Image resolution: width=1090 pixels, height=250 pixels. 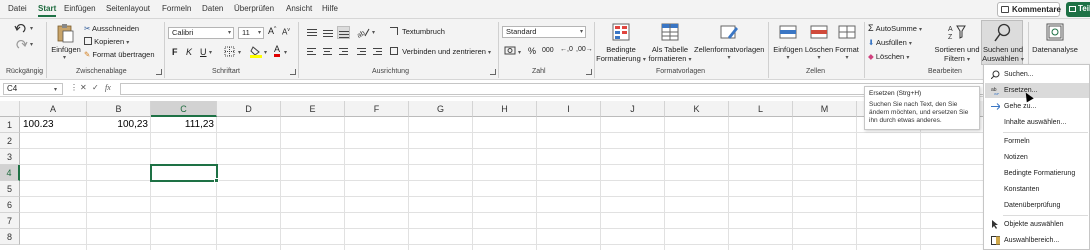 I want to click on cell-a1: 100.23, so click(x=54, y=125).